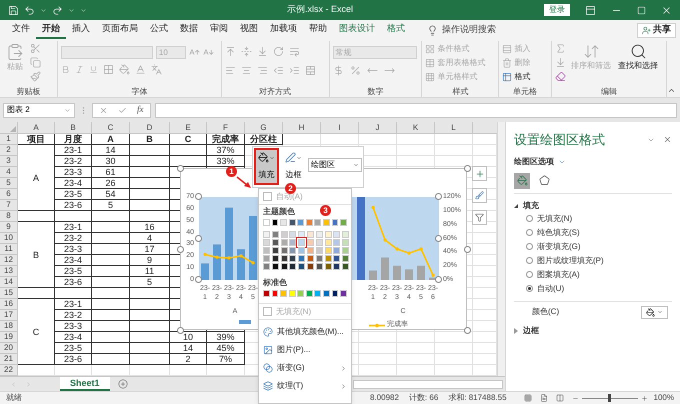 The height and width of the screenshot is (404, 680). What do you see at coordinates (423, 398) in the screenshot?
I see `status-count: 计数: 66` at bounding box center [423, 398].